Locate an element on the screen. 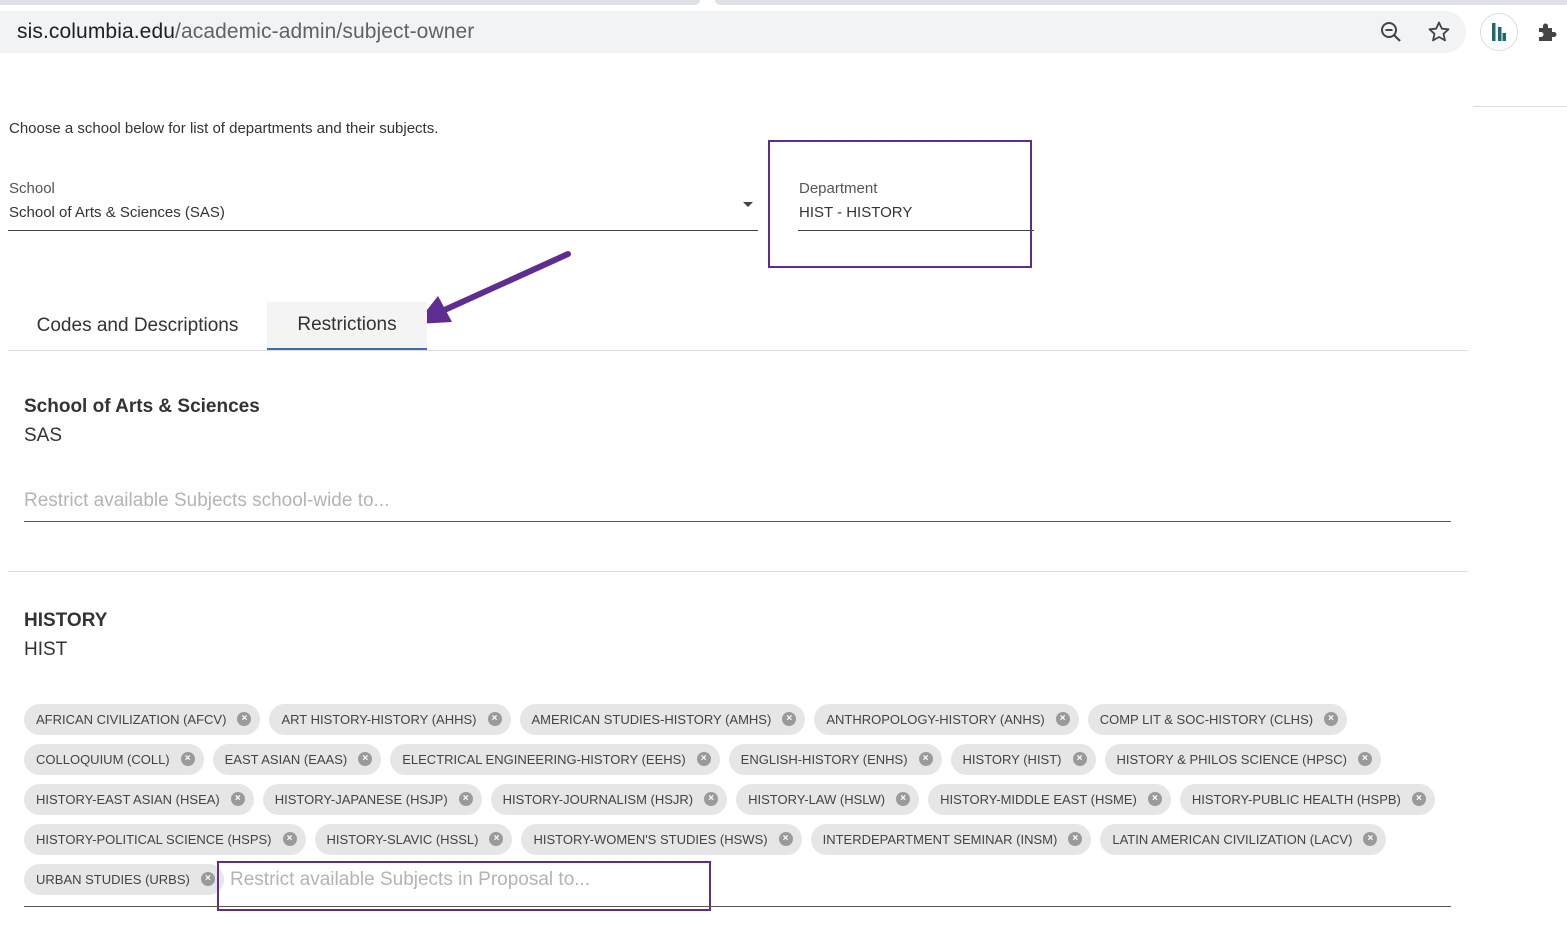 The width and height of the screenshot is (1567, 929). subject-chip: LATIN AMERICAN CIVILIZATION (LACV) × is located at coordinates (1243, 839).